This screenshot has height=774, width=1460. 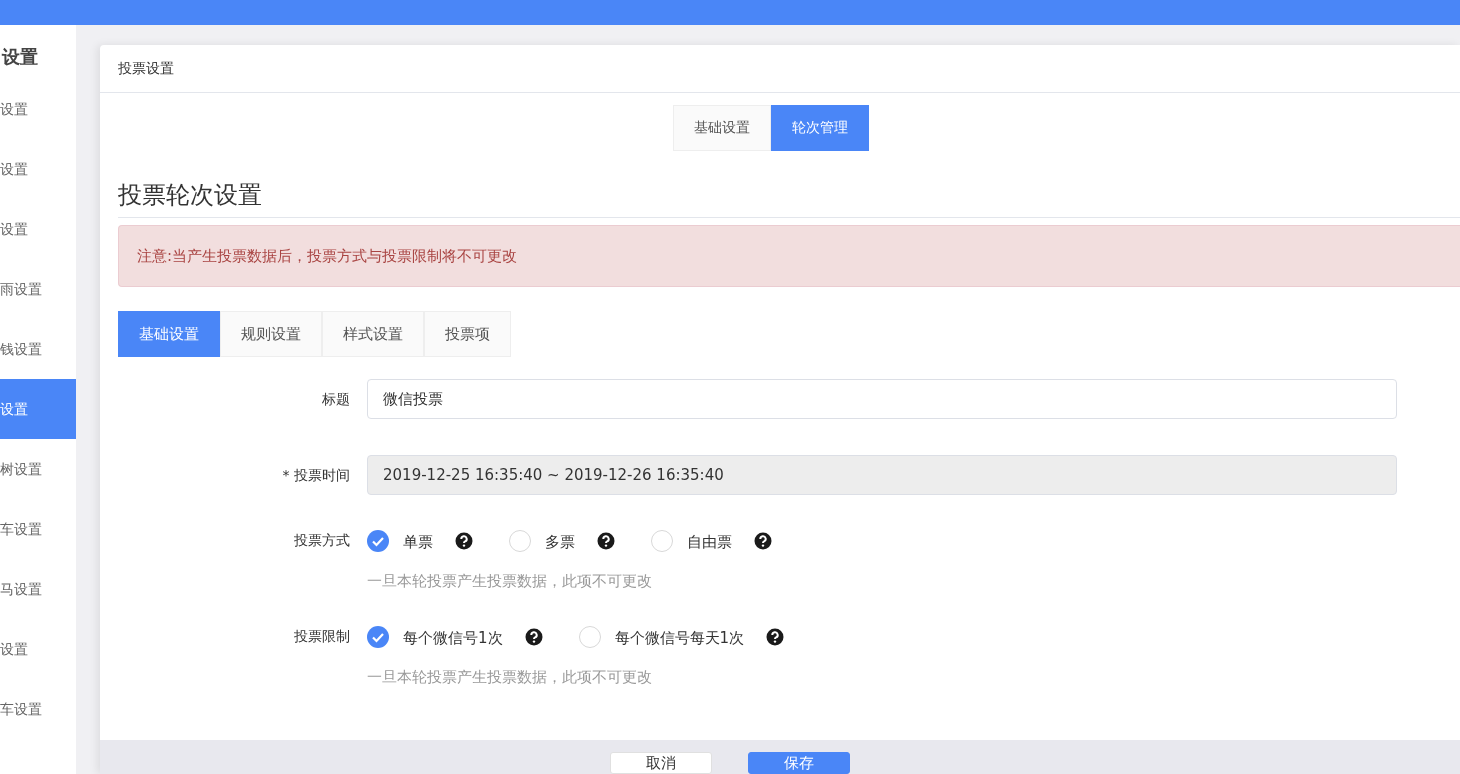 What do you see at coordinates (882, 399) in the screenshot?
I see `input-field: 微信投票` at bounding box center [882, 399].